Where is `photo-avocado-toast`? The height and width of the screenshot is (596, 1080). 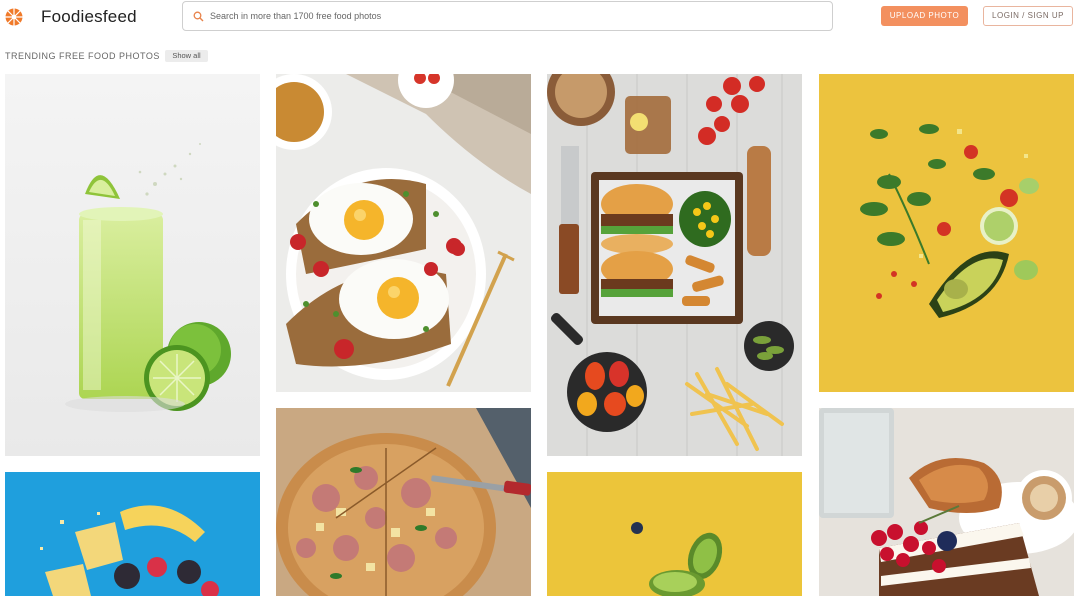 photo-avocado-toast is located at coordinates (403, 233).